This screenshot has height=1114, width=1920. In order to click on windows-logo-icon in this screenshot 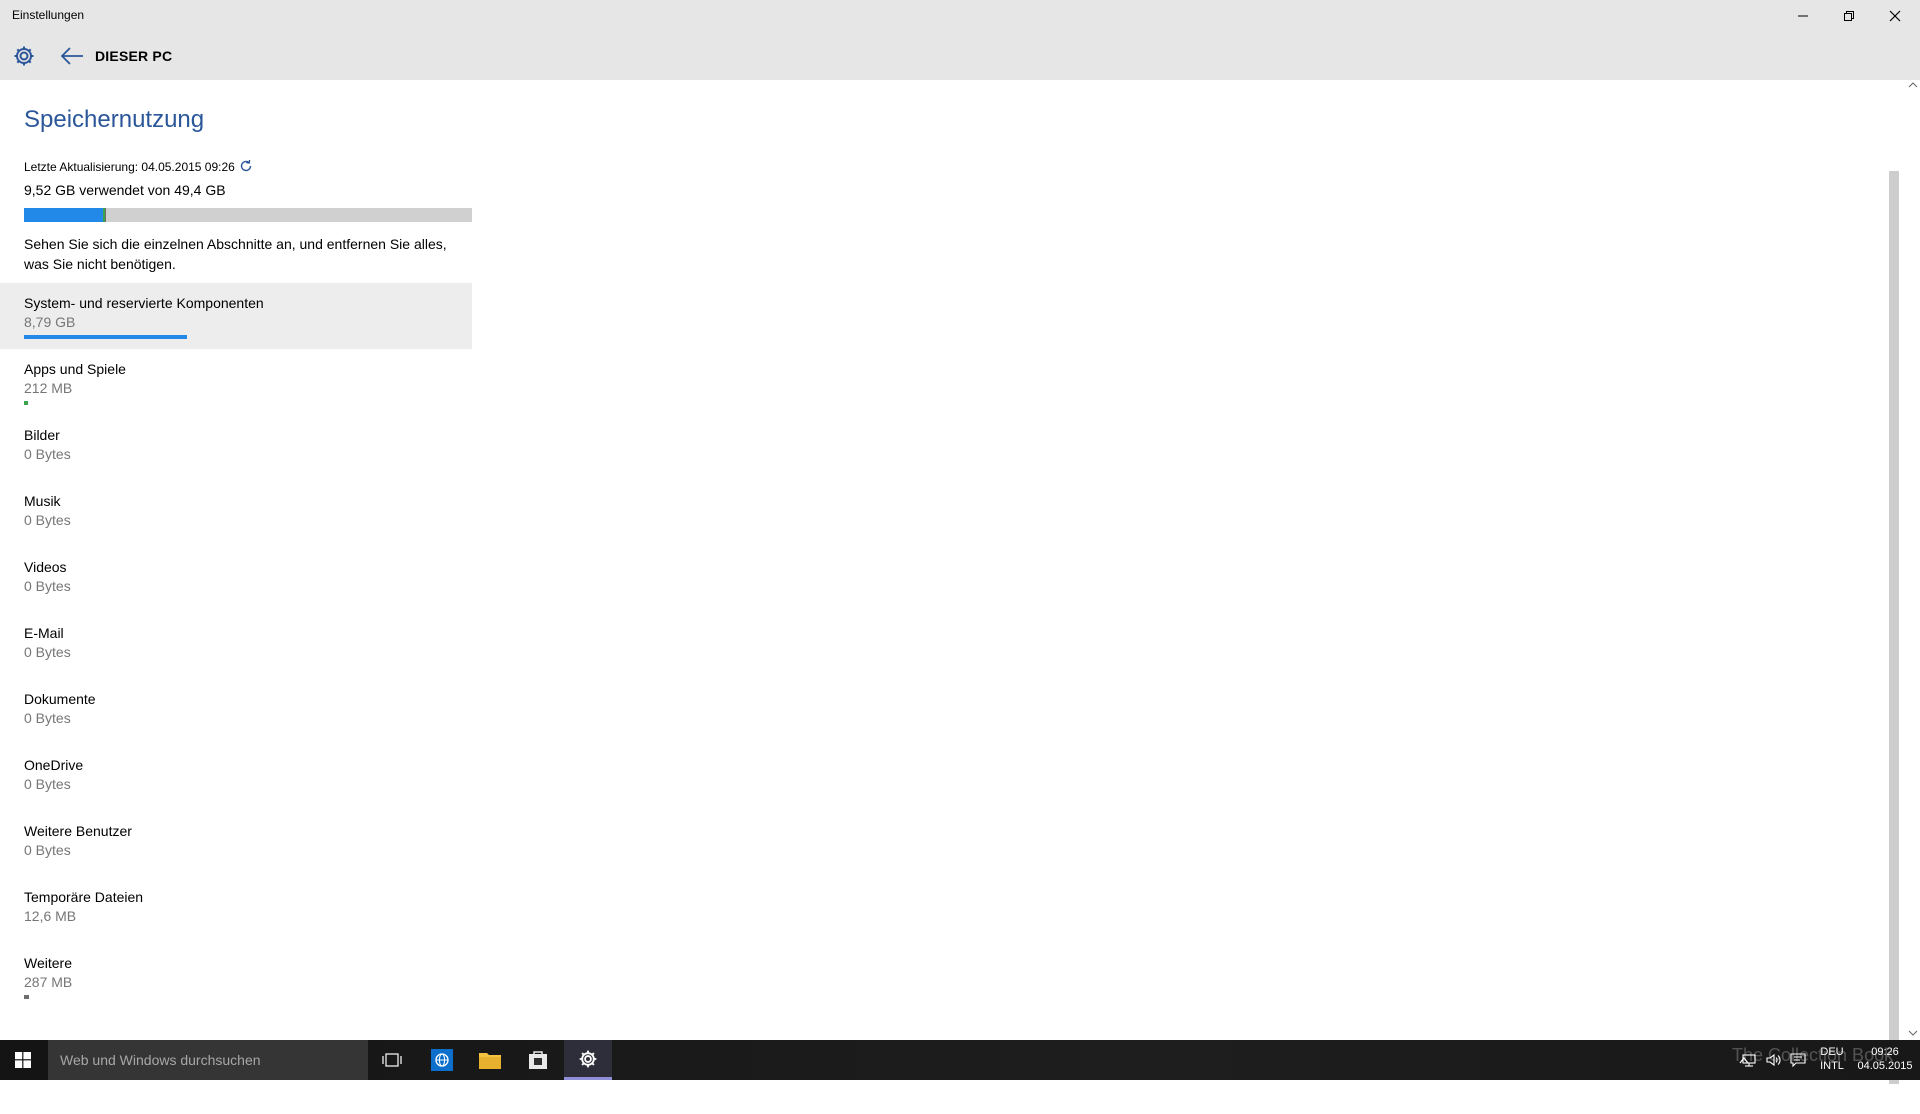, I will do `click(23, 1060)`.